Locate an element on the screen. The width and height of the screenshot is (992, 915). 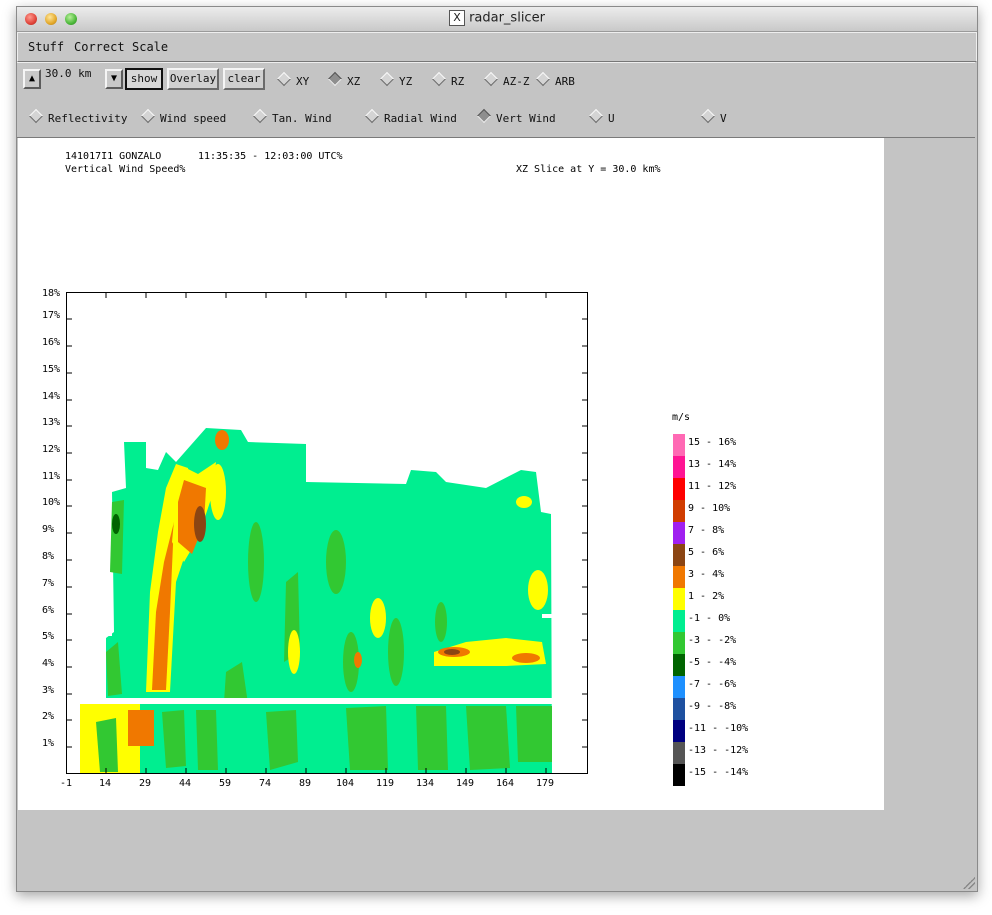
radio-field-radial-wind: Radial Wind is located at coordinates (410, 116).